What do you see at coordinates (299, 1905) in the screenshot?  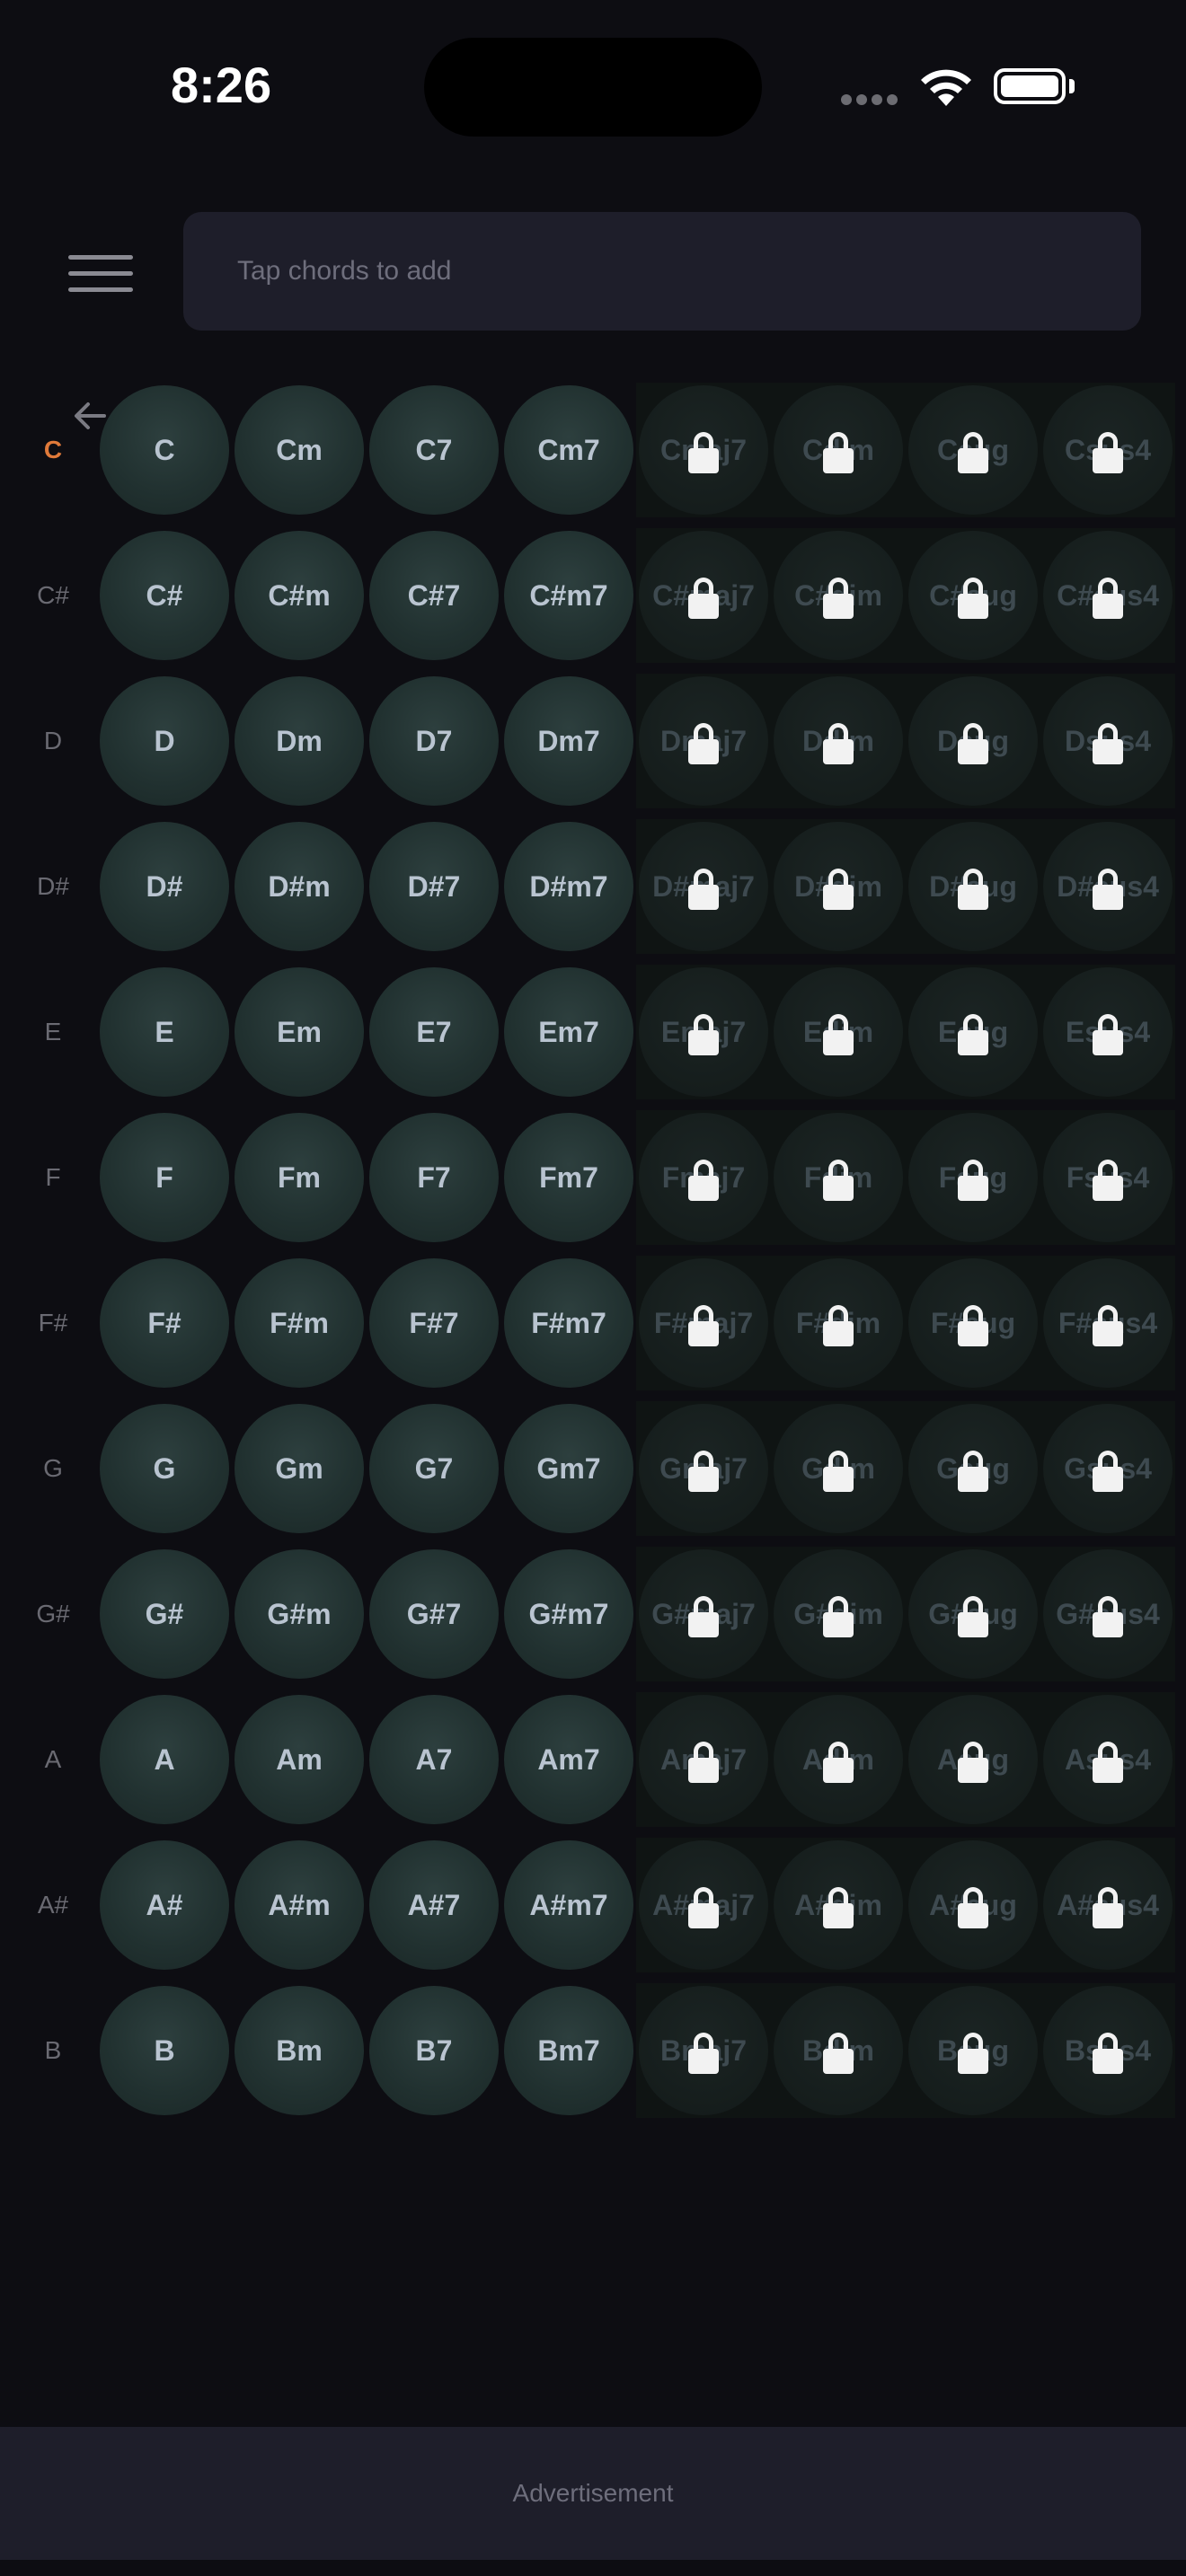 I see `chord-button: A#m` at bounding box center [299, 1905].